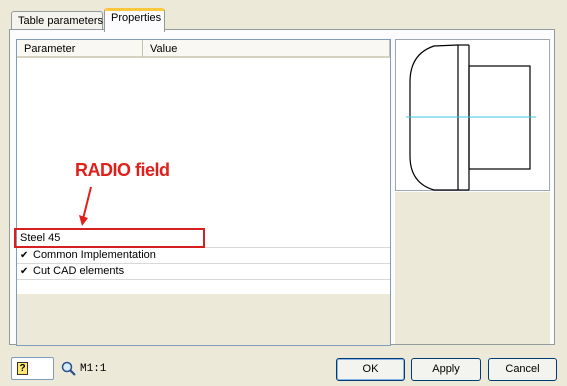 The height and width of the screenshot is (386, 567). I want to click on annotation-label: RADIO field, so click(122, 170).